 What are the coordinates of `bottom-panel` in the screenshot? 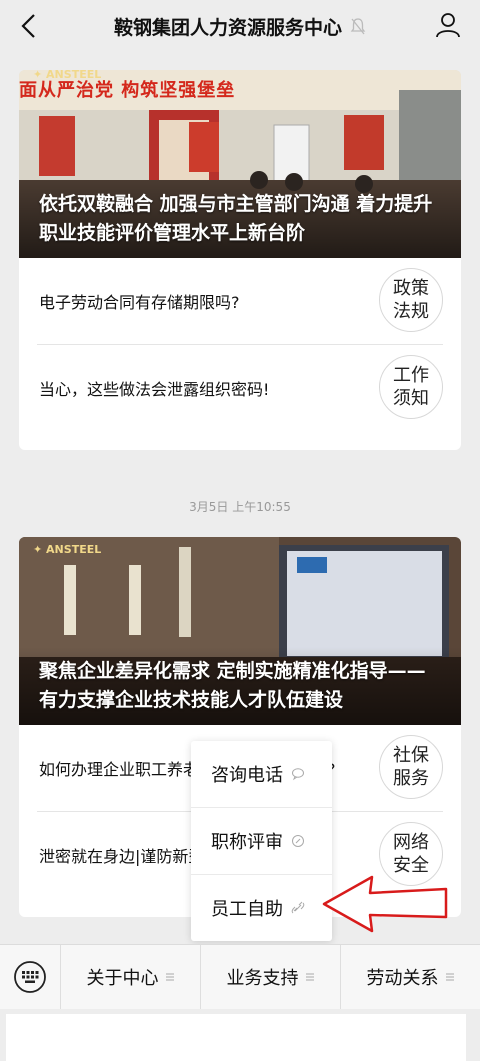 It's located at (236, 1037).